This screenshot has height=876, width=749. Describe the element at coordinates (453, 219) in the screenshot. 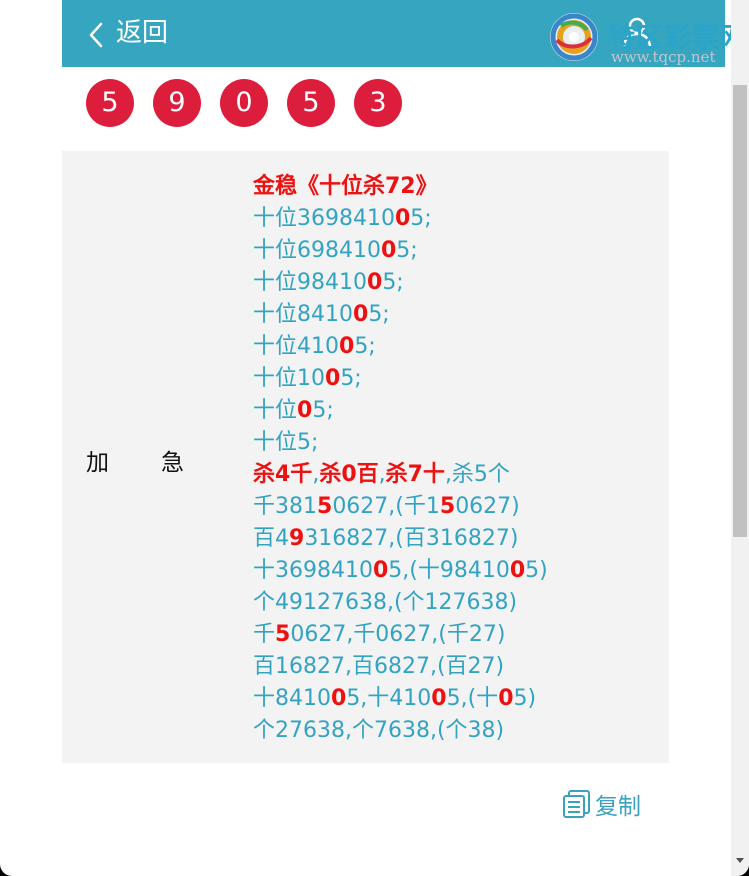

I see `prediction-line: 十位369841005;` at that location.